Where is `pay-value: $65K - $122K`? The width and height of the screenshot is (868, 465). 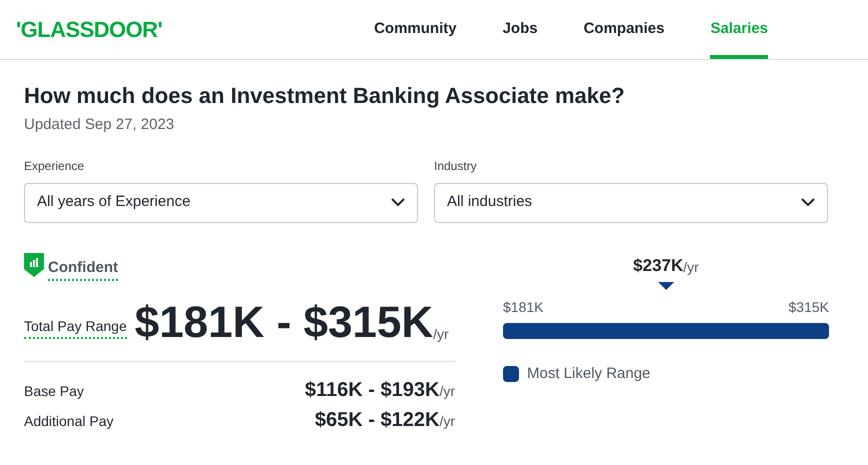
pay-value: $65K - $122K is located at coordinates (377, 420).